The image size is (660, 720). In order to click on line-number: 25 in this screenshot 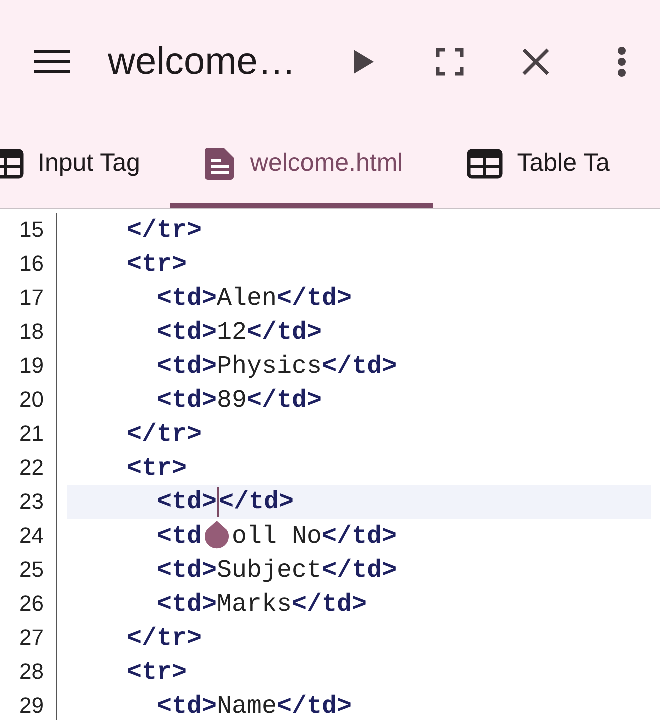, I will do `click(28, 570)`.